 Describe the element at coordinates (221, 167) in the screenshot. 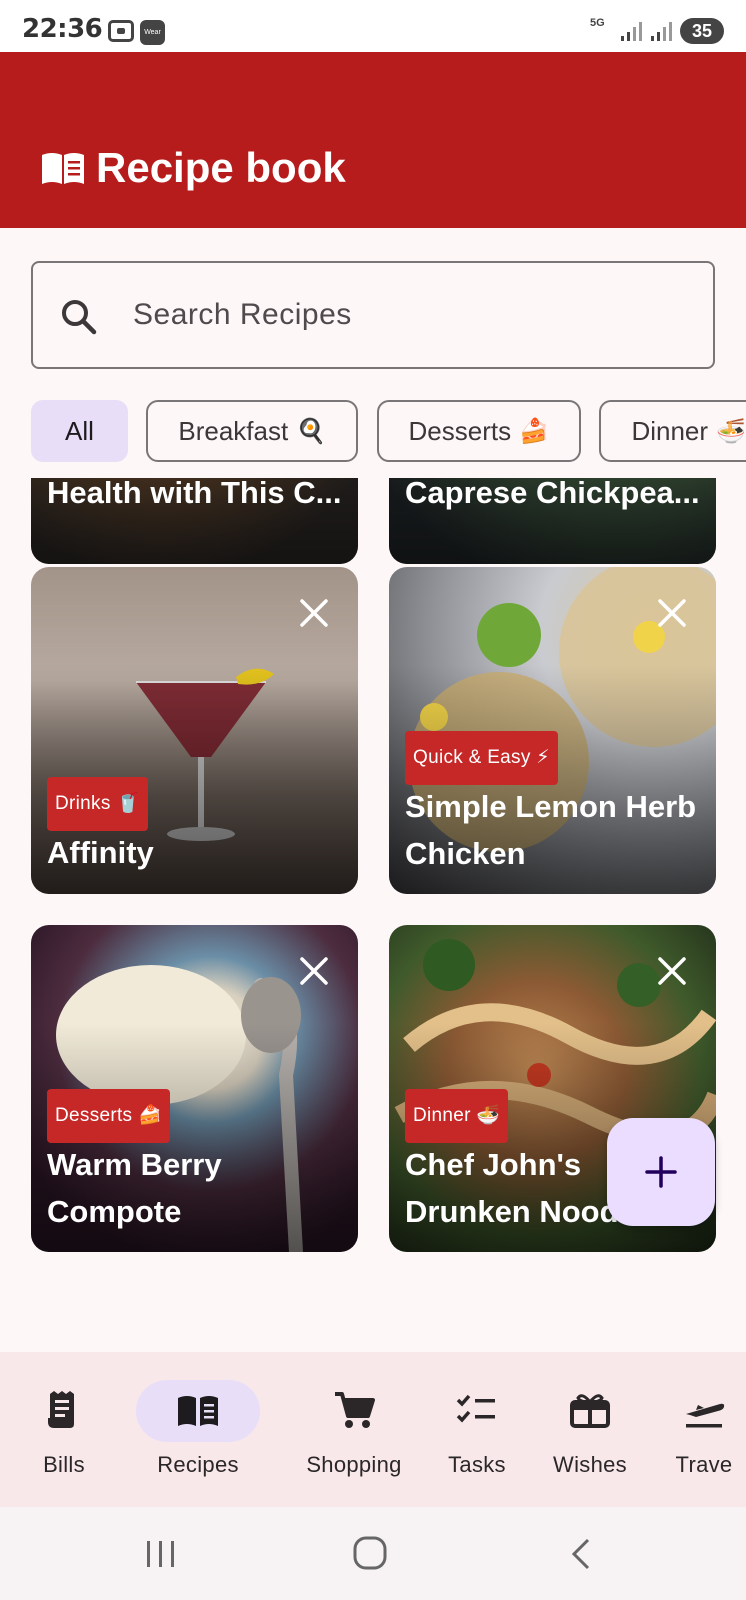

I see `page-title: Recipe book` at that location.